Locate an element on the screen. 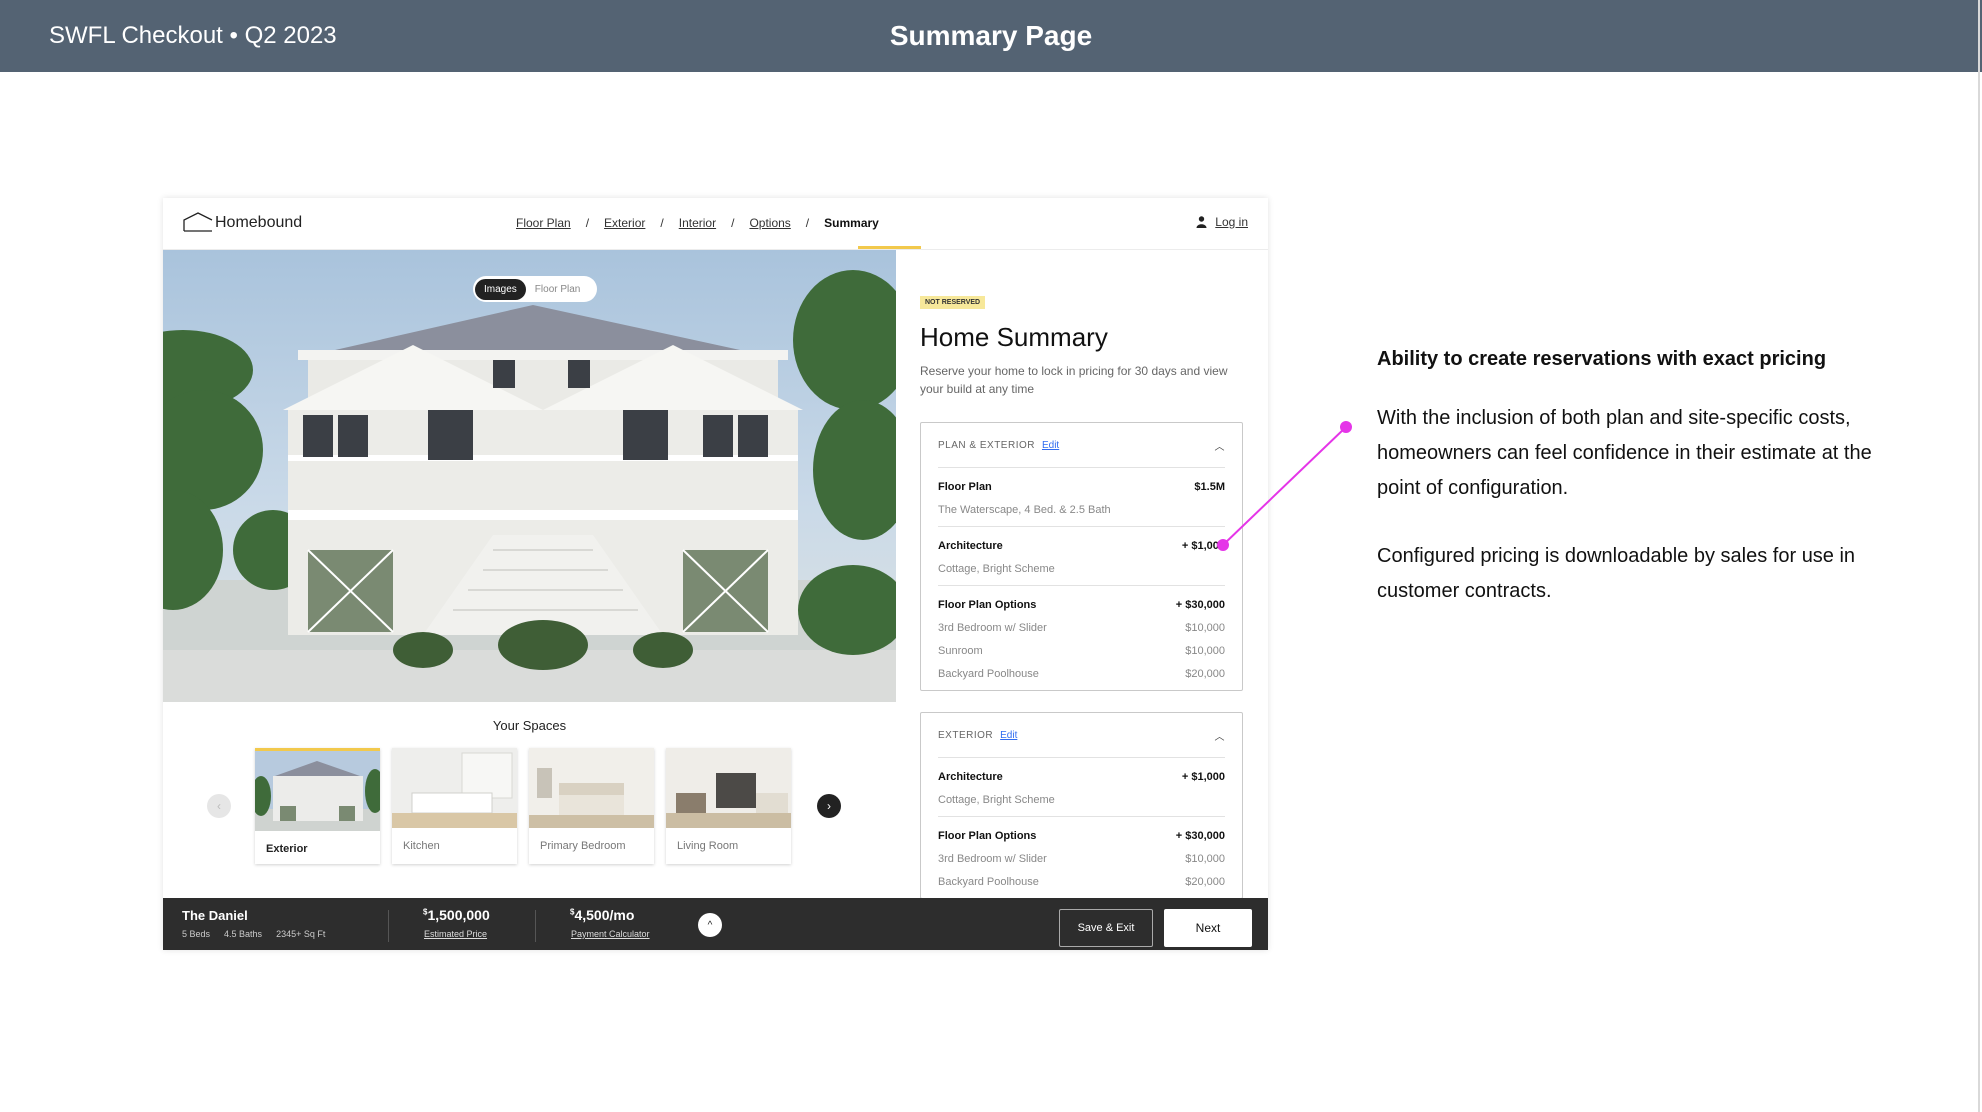 This screenshot has width=1982, height=1112. space-thumb-kitchen: Kitchen is located at coordinates (454, 806).